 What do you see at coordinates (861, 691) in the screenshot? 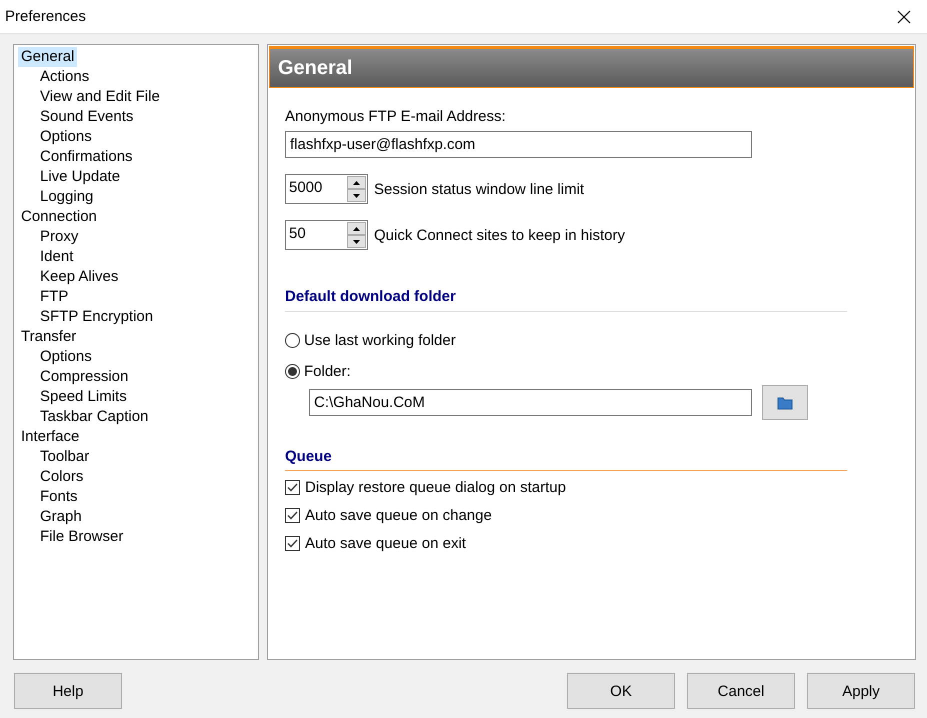
I see `dialog-button: Apply` at bounding box center [861, 691].